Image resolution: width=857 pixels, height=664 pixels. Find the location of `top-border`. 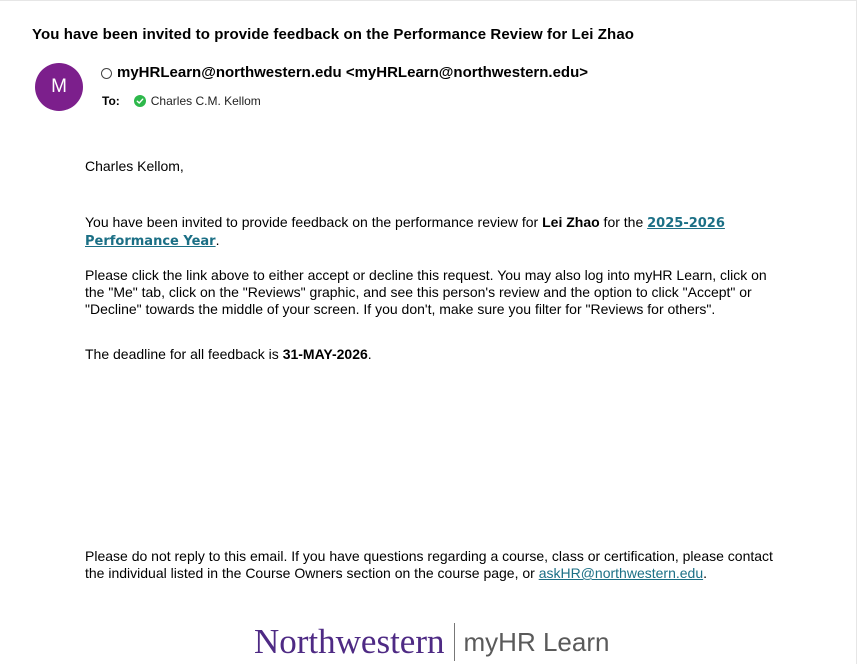

top-border is located at coordinates (428, 0).